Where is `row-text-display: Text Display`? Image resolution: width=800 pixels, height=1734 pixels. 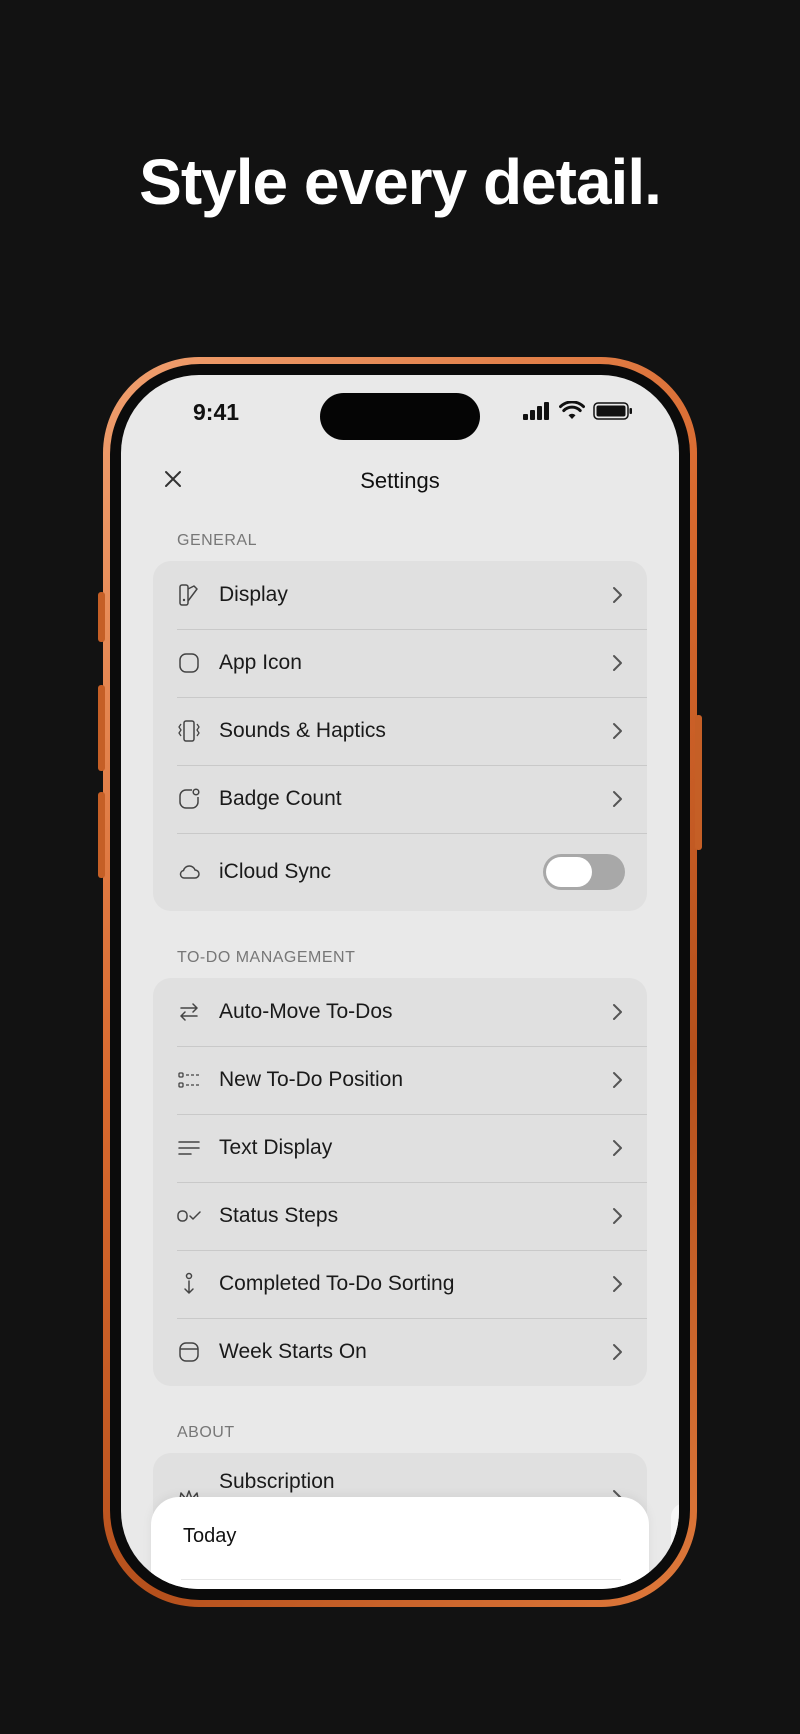
row-text-display: Text Display is located at coordinates (400, 1148).